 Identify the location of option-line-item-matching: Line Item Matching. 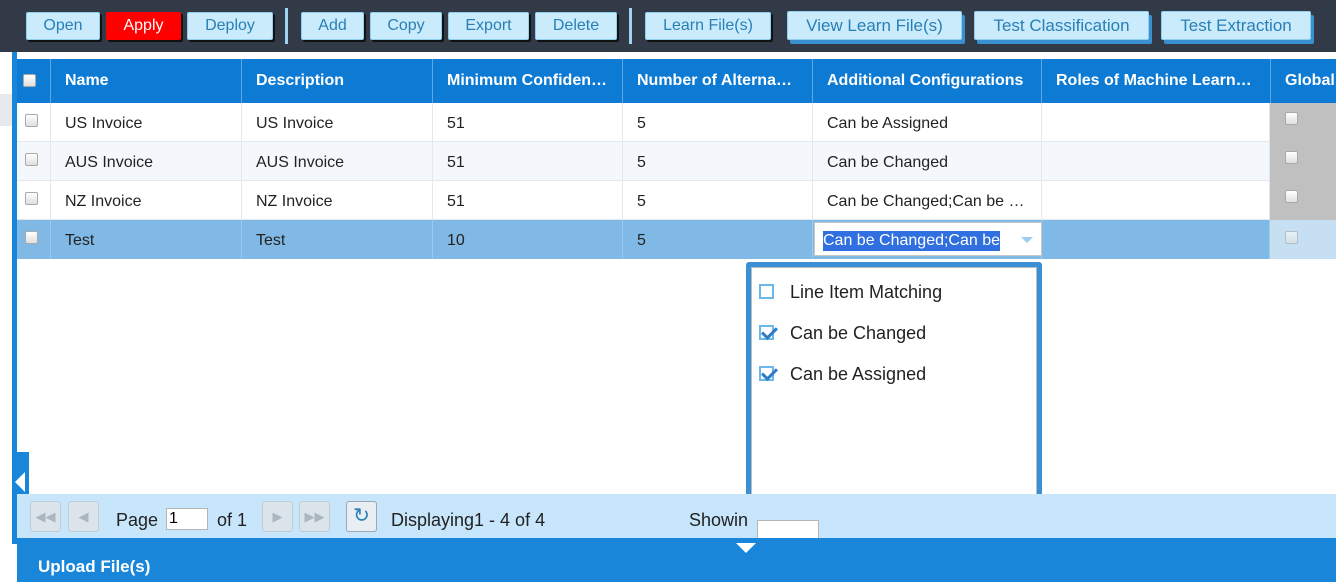
(892, 294).